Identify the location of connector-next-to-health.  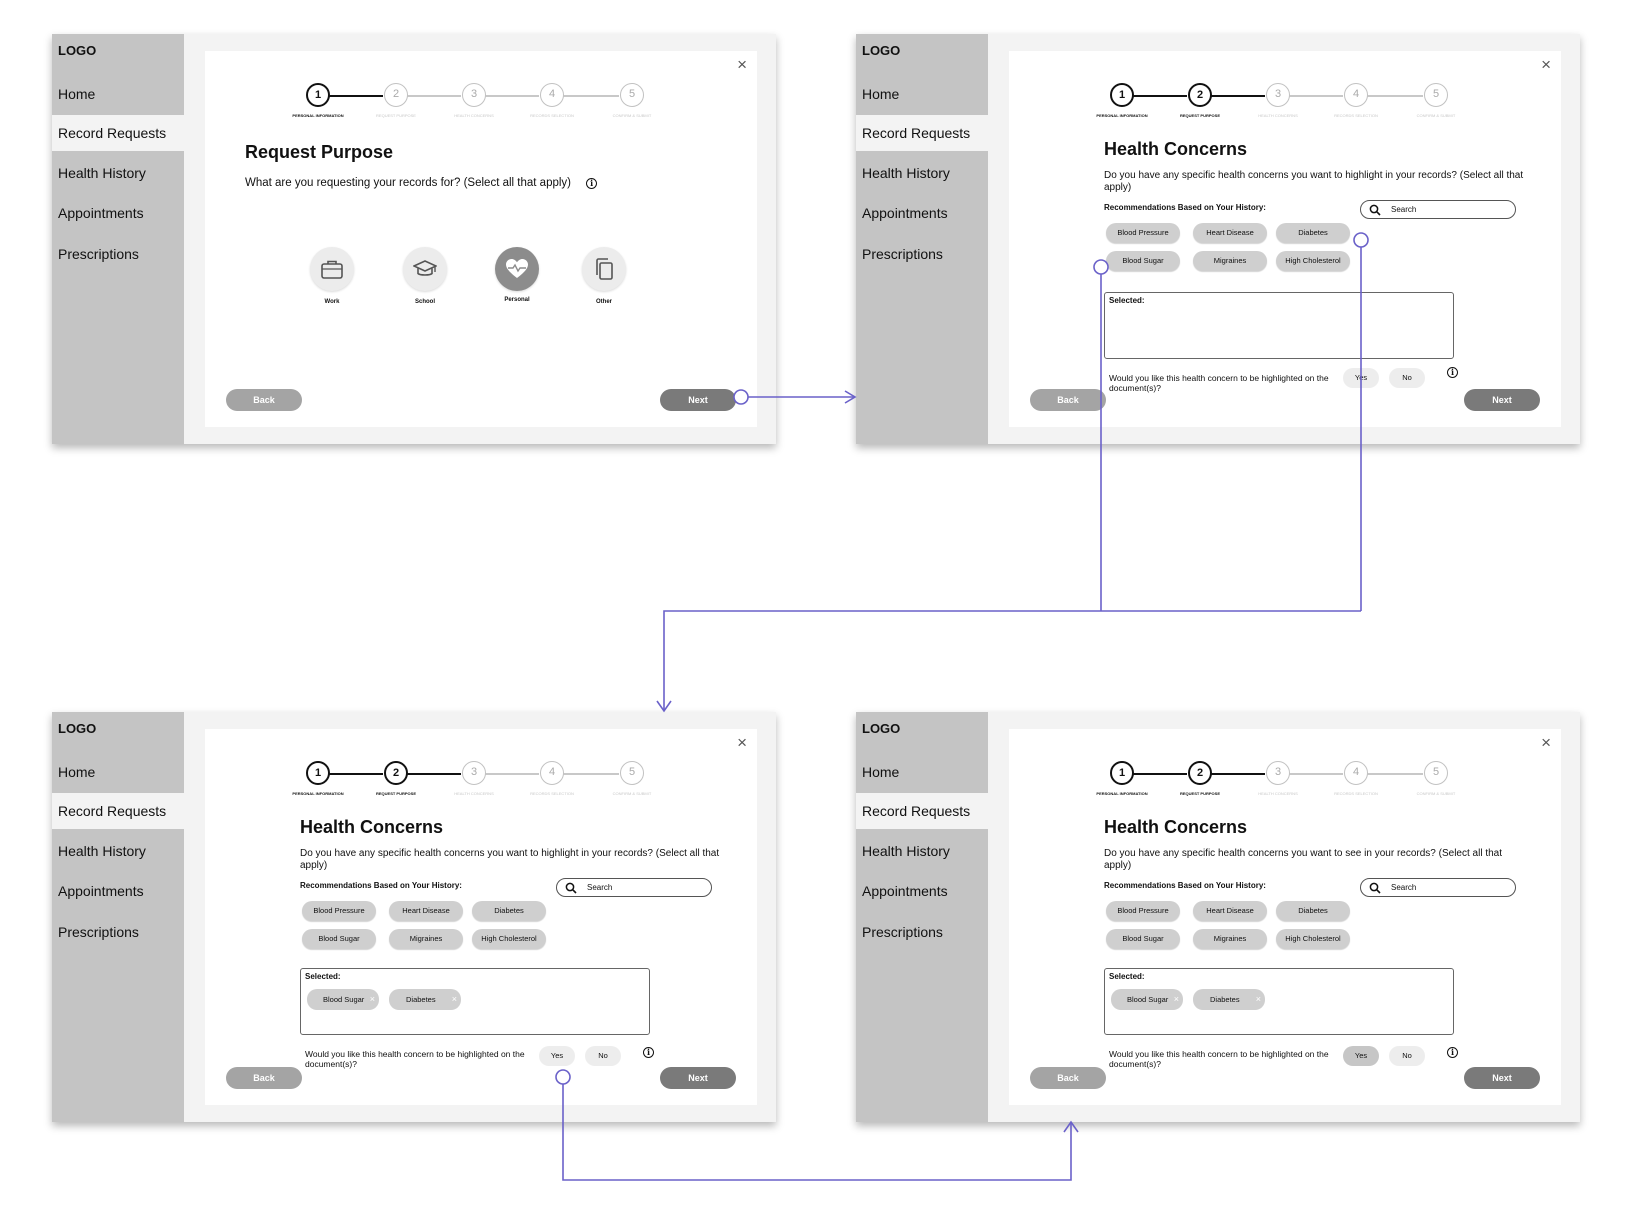
(795, 397).